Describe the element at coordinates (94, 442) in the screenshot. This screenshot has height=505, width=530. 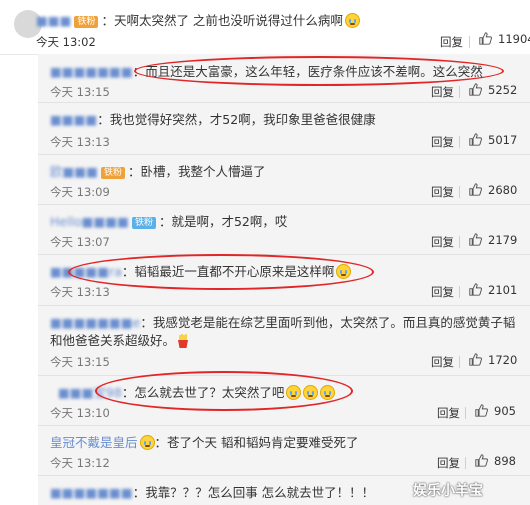
I see `reply-username: 皇冠不戴是皇后` at that location.